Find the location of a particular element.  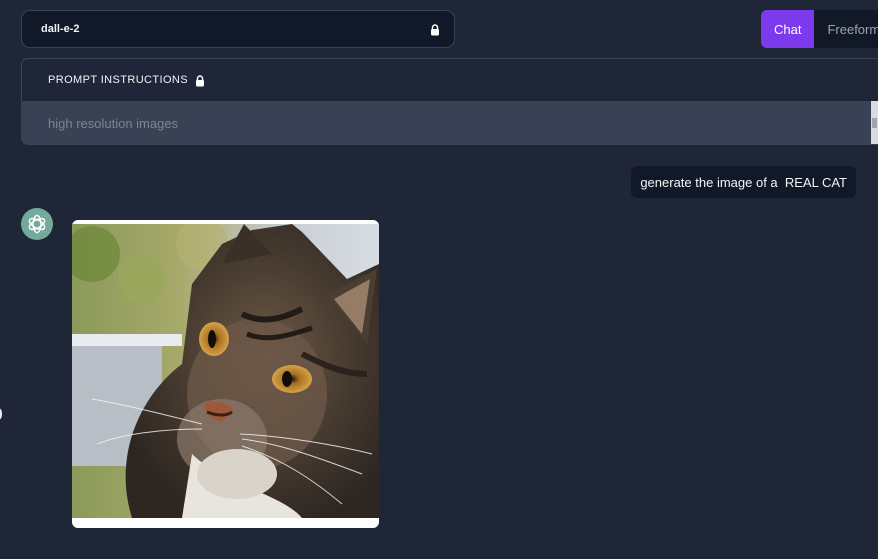

mode-toggle: Chat Freeform is located at coordinates (819, 29).